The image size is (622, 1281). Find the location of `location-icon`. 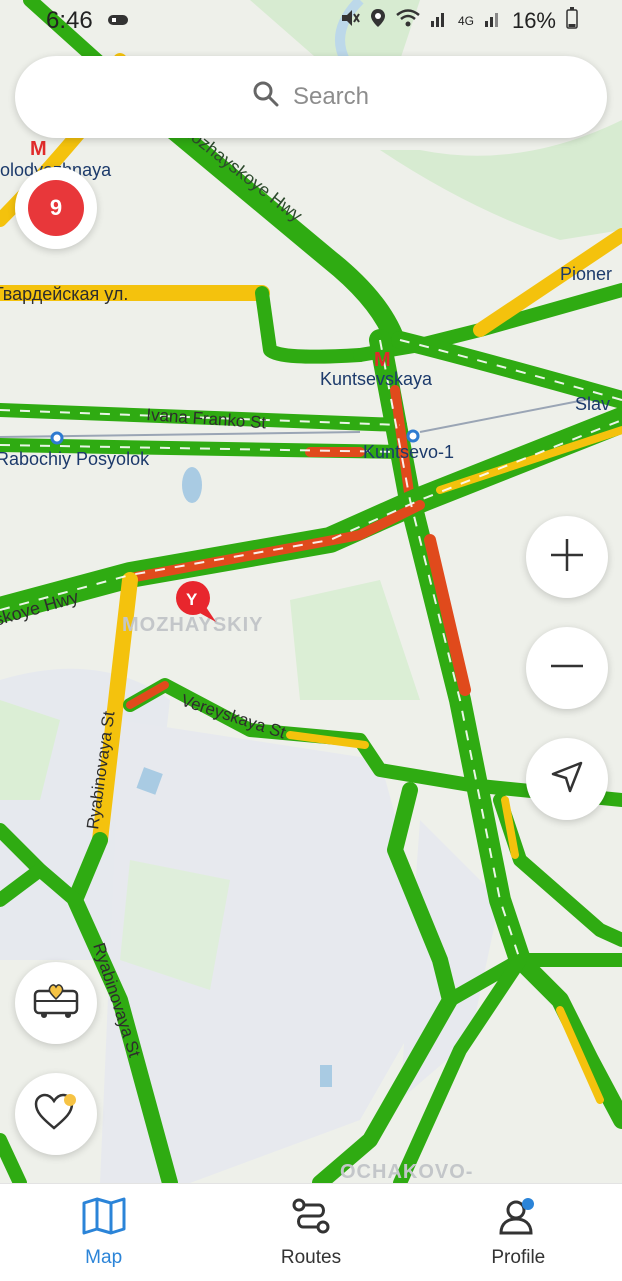

location-icon is located at coordinates (378, 21).